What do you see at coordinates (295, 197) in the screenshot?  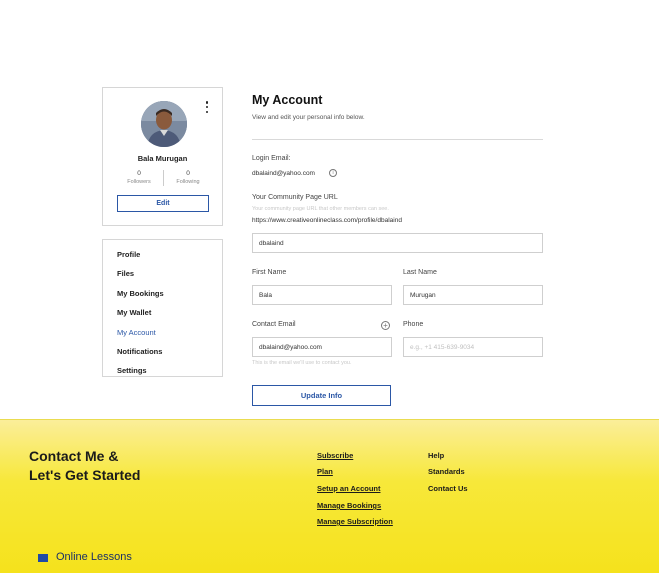 I see `community-url-label: Your Community Page URL` at bounding box center [295, 197].